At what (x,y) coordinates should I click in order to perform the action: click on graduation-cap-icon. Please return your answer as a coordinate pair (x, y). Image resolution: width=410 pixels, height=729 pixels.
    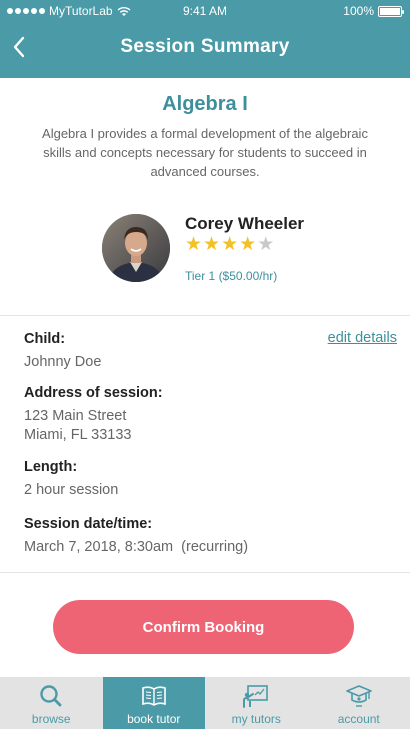
    Looking at the image, I should click on (358, 696).